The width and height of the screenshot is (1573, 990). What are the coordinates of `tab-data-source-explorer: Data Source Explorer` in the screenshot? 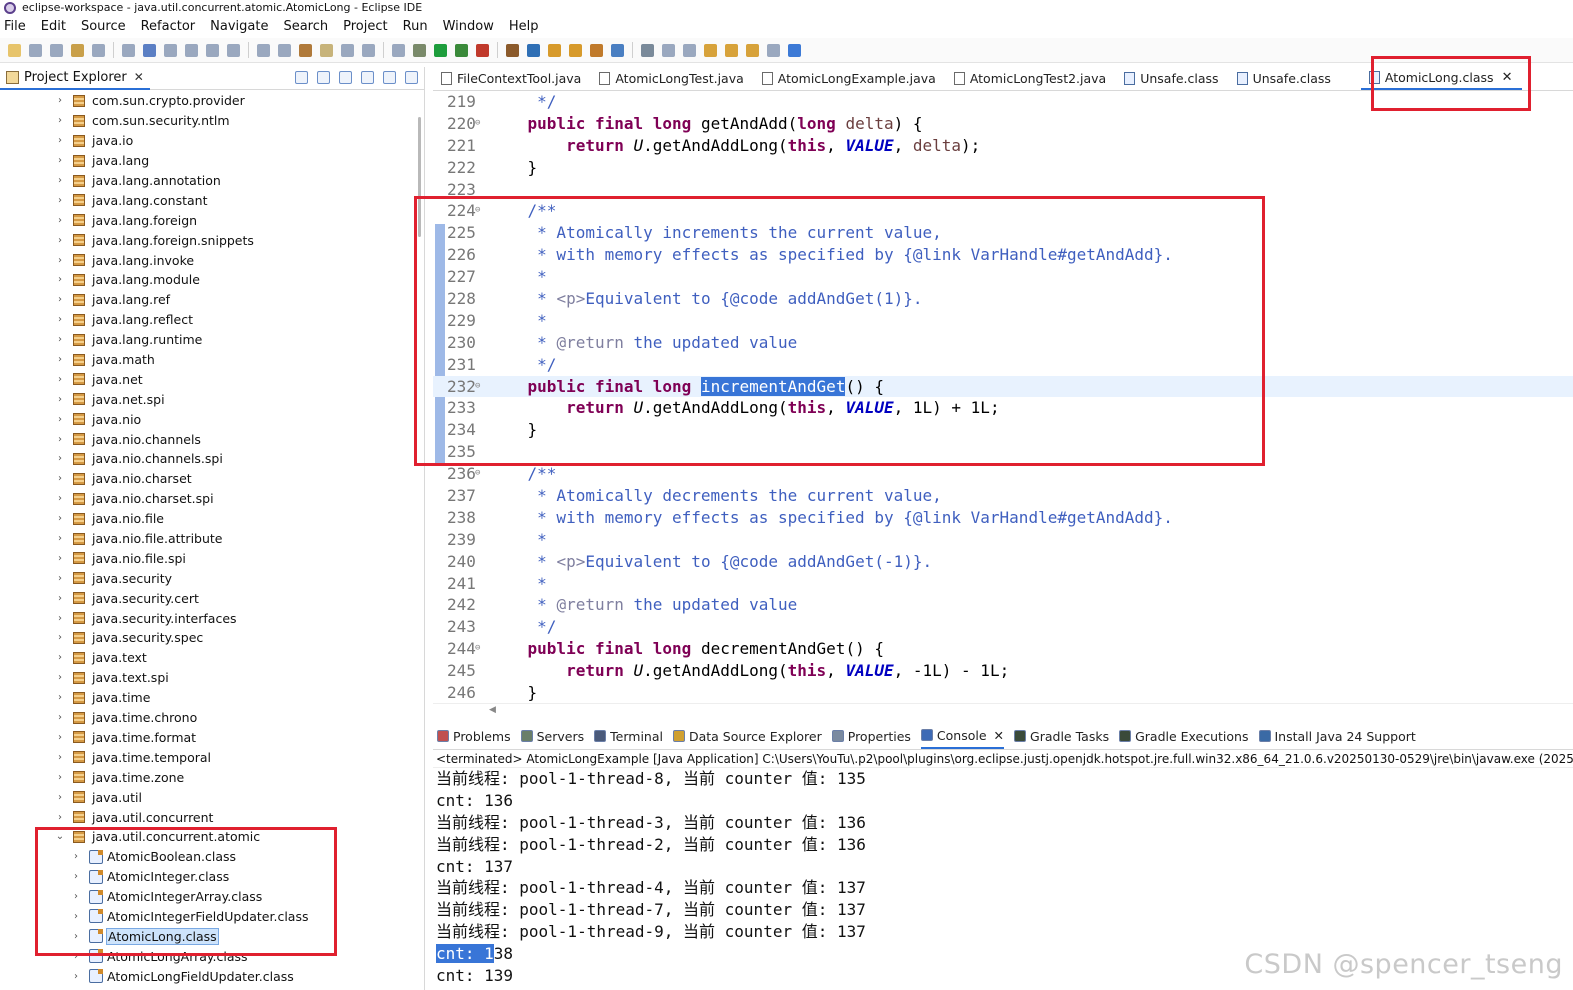 It's located at (747, 736).